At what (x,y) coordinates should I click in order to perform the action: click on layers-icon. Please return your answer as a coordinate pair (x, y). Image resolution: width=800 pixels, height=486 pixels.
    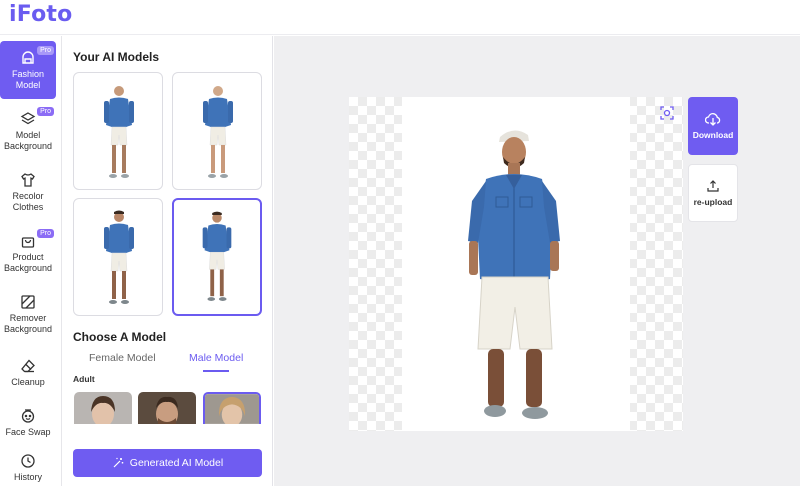
    Looking at the image, I should click on (28, 117).